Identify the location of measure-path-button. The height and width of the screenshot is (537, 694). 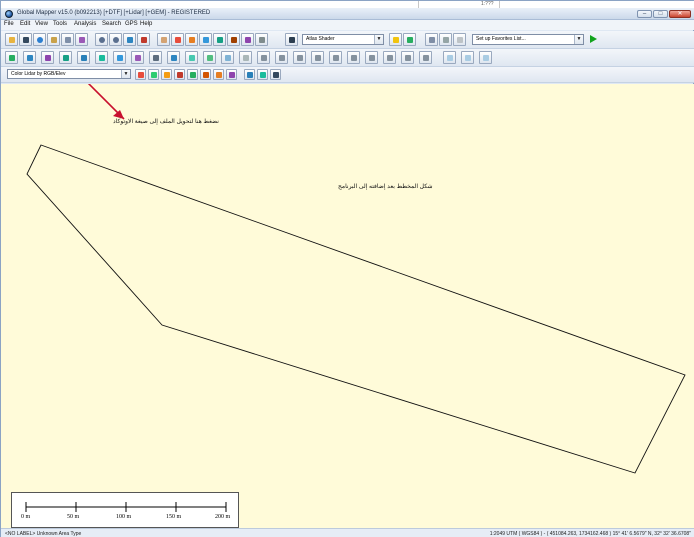
(485, 57).